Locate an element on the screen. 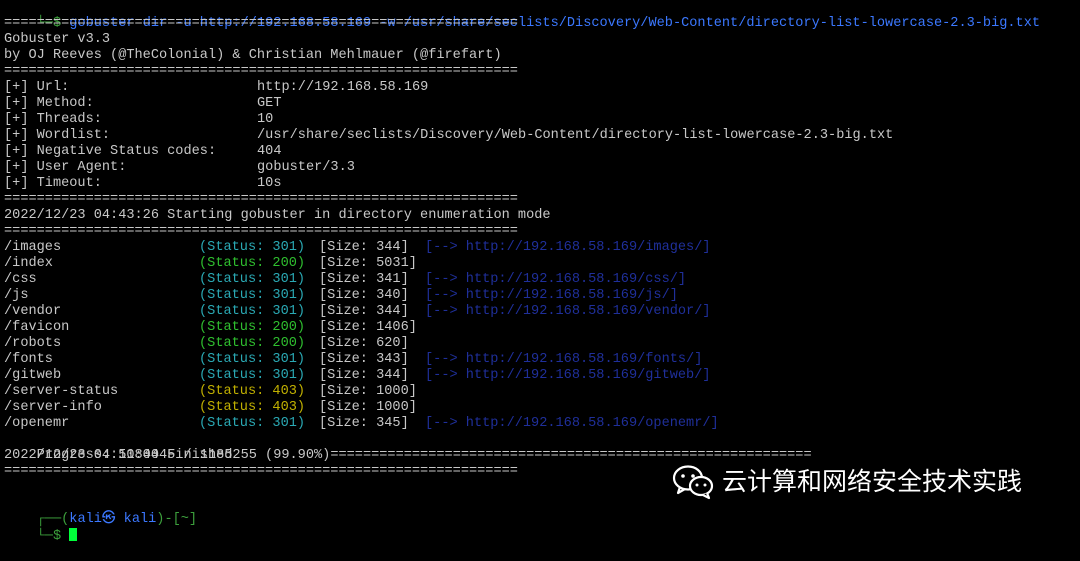  config-row: [+] User Agent: gobuster/3.3 is located at coordinates (179, 168).